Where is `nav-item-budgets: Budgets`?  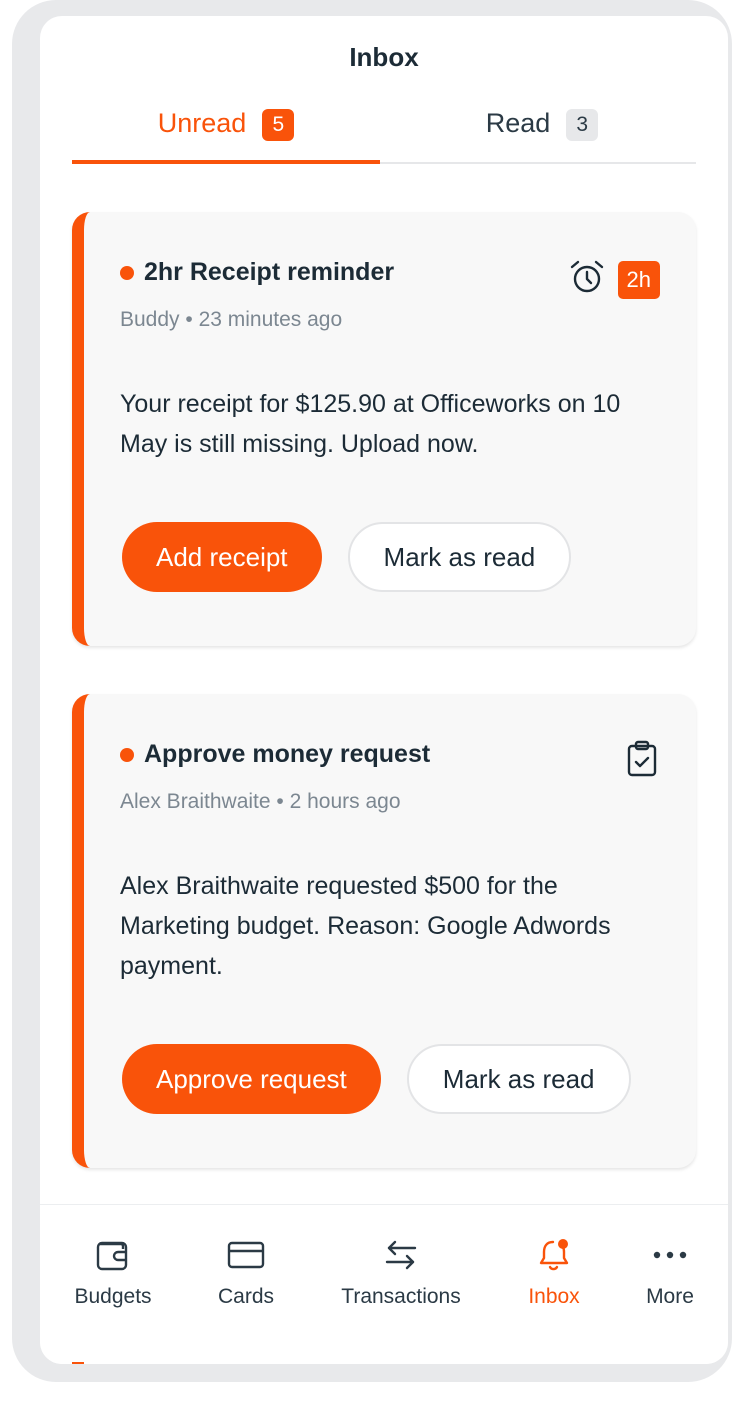
nav-item-budgets: Budgets is located at coordinates (113, 1273).